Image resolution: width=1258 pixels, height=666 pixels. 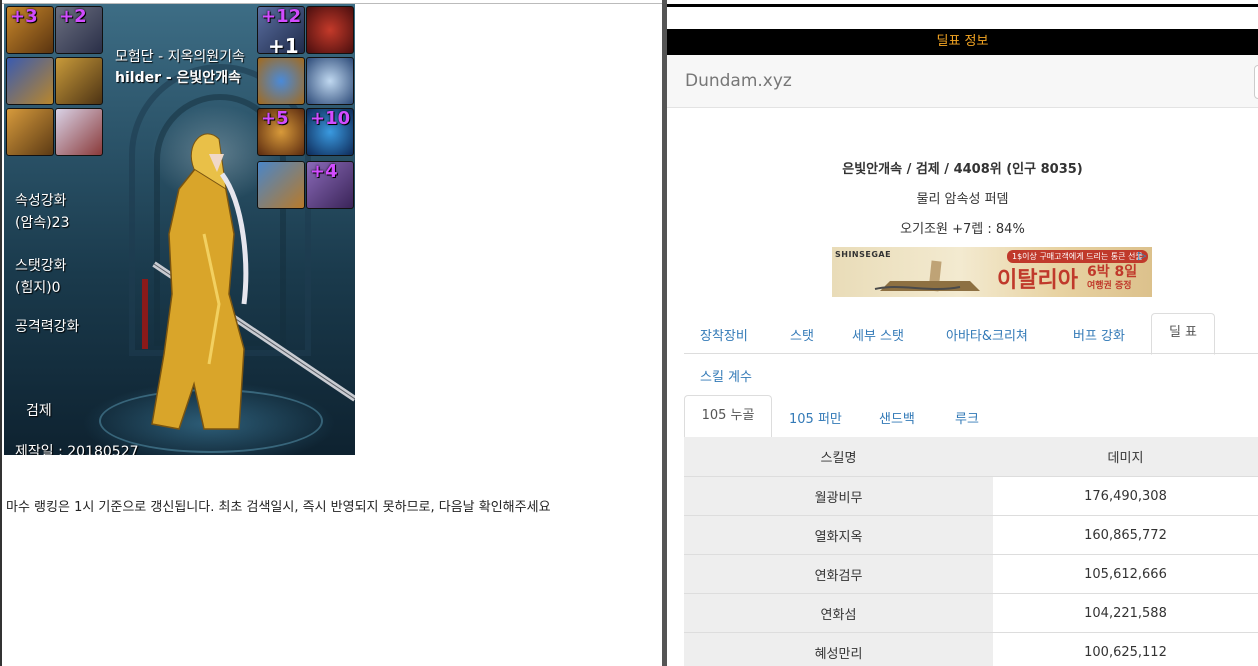 What do you see at coordinates (838, 649) in the screenshot?
I see `skill-name: 혜성만리` at bounding box center [838, 649].